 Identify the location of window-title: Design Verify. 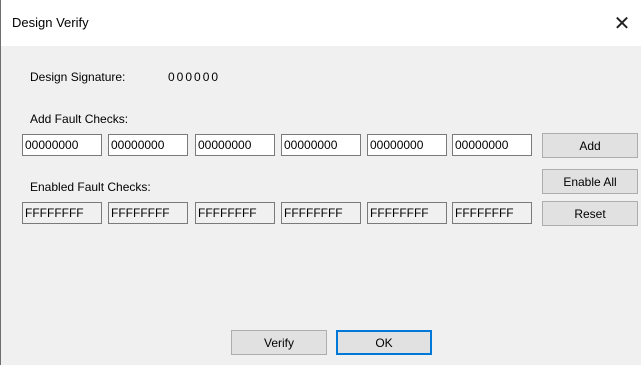
(50, 22).